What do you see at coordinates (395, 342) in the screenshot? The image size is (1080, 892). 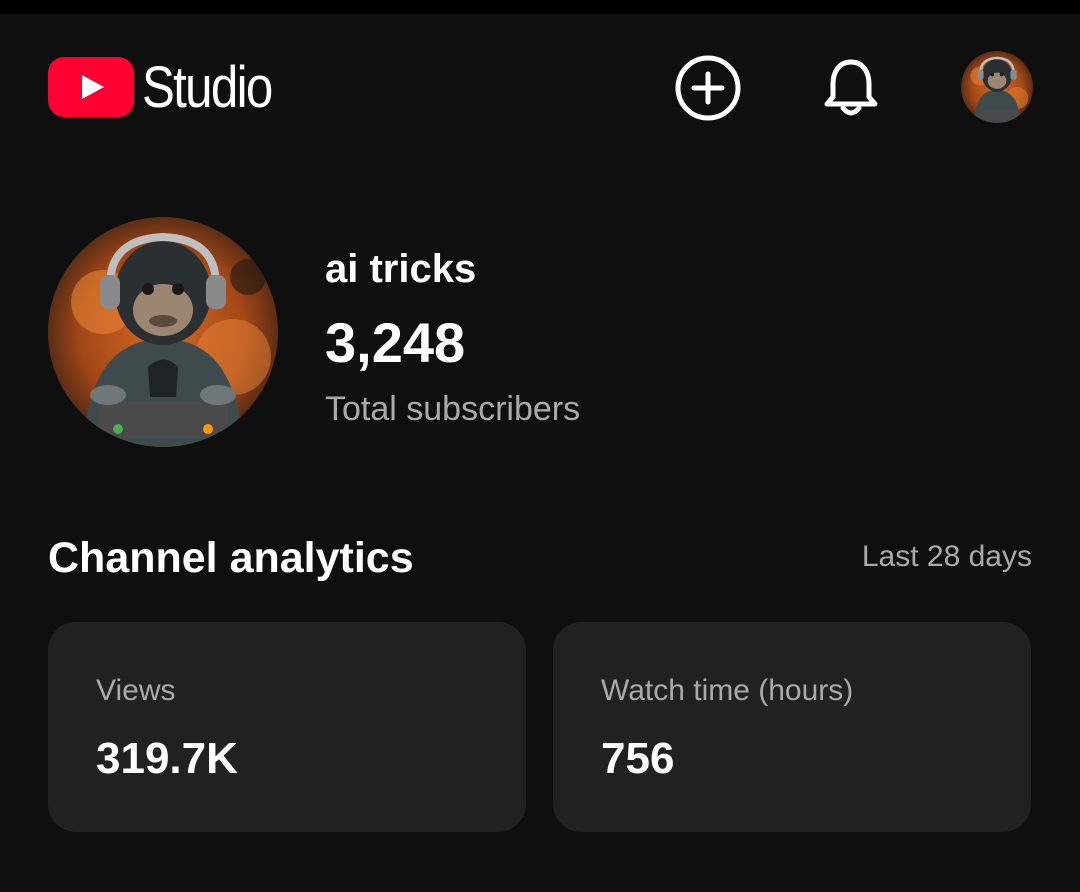 I see `subscriber-count: 3,248` at bounding box center [395, 342].